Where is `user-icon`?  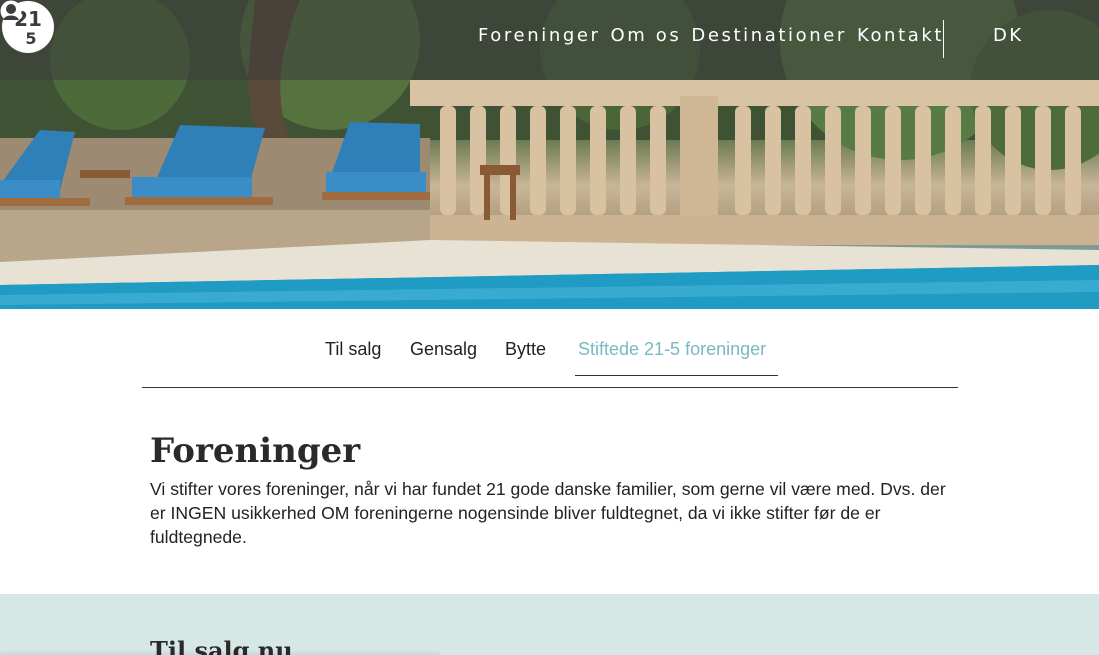
user-icon is located at coordinates (11, 11).